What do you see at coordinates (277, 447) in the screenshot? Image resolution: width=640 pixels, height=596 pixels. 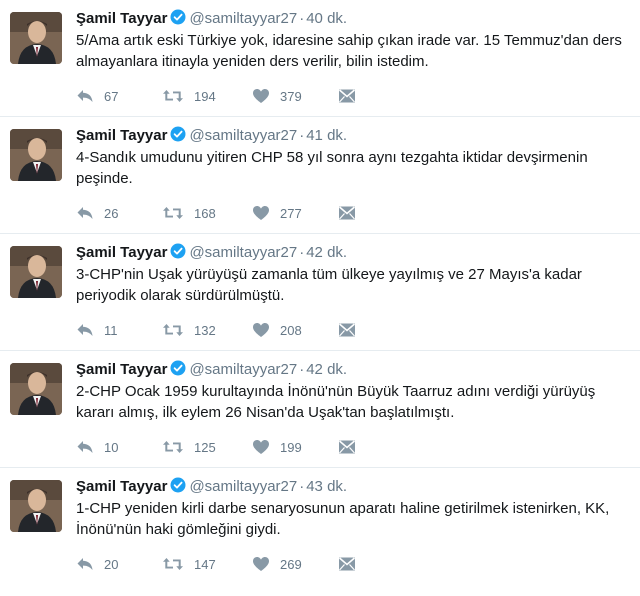 I see `like-button: 199` at bounding box center [277, 447].